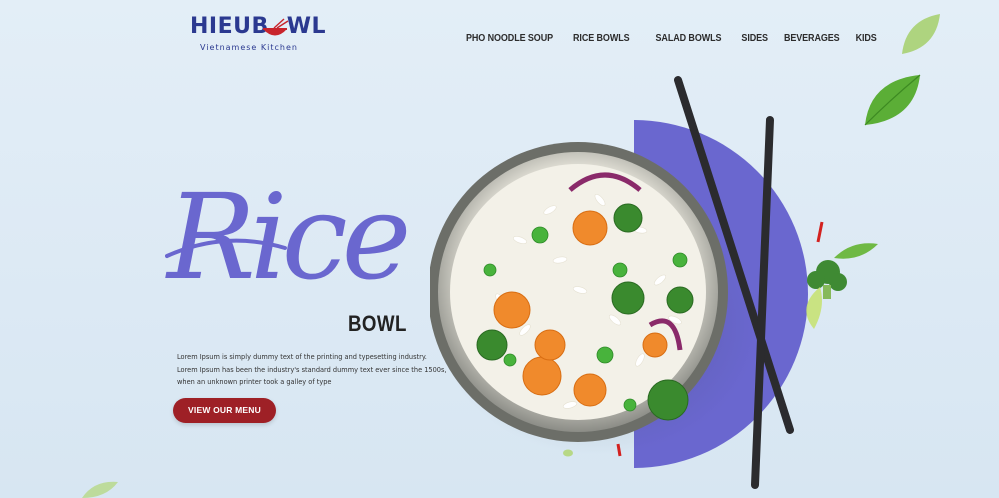  What do you see at coordinates (601, 39) in the screenshot?
I see `nav-item-rice-bowls: RICE BOWLS` at bounding box center [601, 39].